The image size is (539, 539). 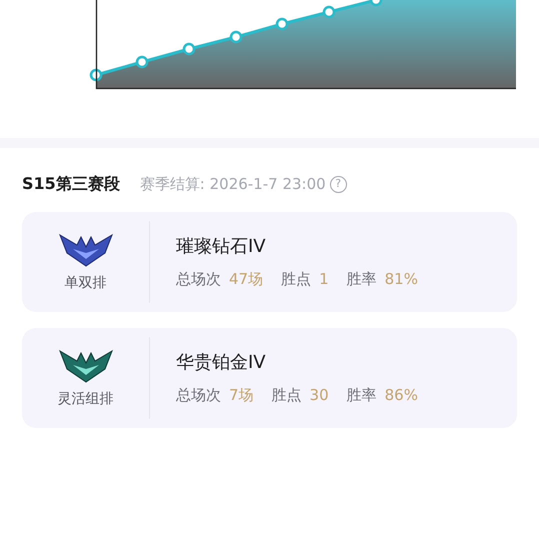 I want to click on season-title: S15第三赛段, so click(x=71, y=184).